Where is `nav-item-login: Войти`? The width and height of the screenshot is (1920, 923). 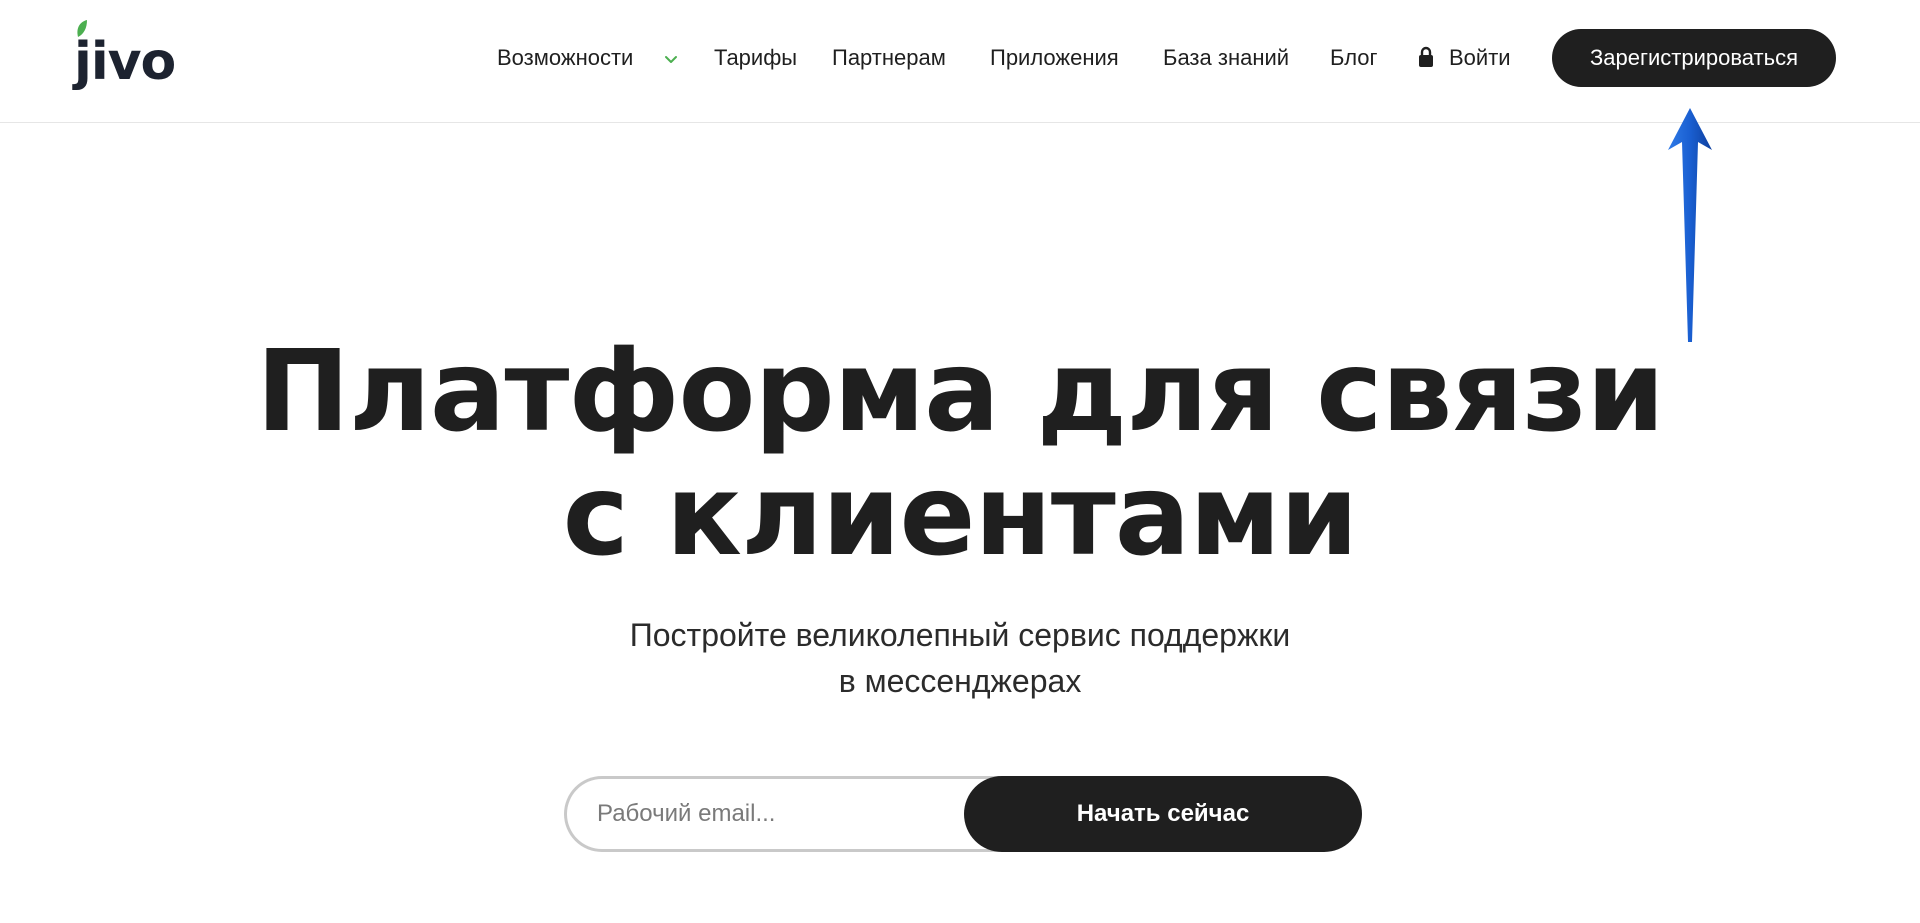
nav-item-login: Войти is located at coordinates (1480, 58).